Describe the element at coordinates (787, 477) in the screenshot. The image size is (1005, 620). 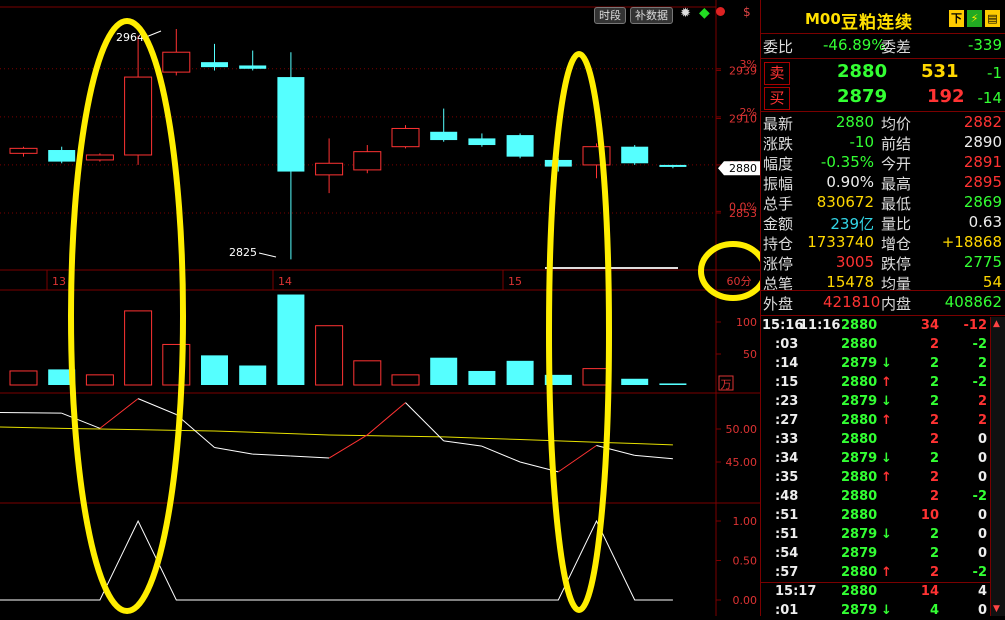
I see `tick-time: :35` at that location.